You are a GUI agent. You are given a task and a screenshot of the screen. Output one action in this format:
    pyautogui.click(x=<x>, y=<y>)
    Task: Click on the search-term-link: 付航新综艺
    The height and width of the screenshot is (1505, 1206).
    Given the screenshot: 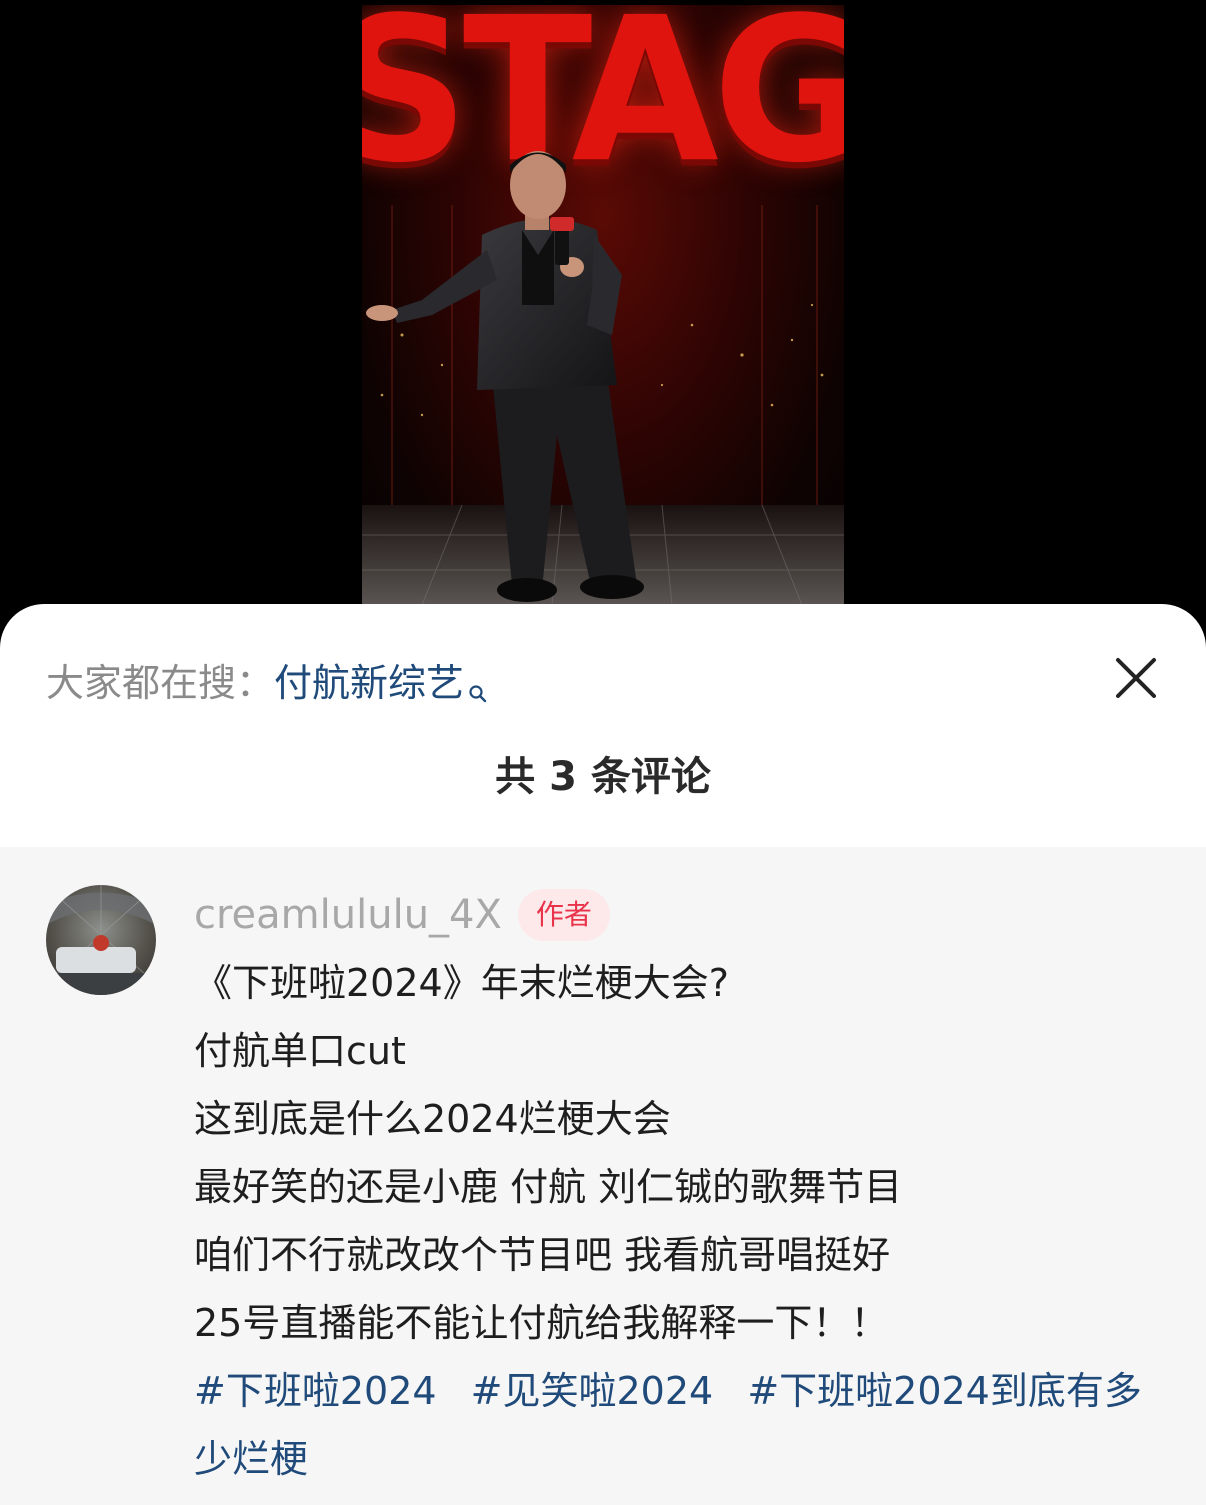 What is the action you would take?
    pyautogui.click(x=369, y=683)
    